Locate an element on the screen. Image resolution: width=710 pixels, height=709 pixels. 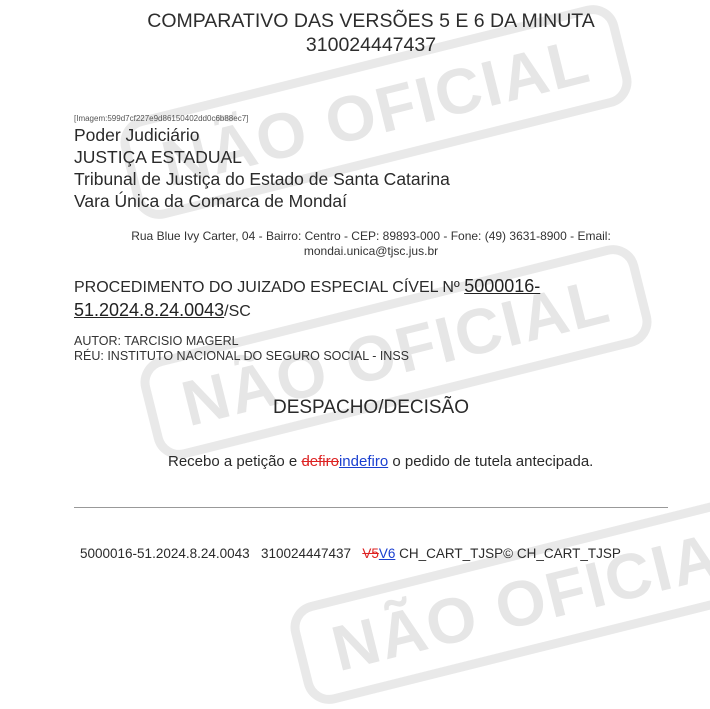
header-line: JUSTIÇA ESTADUAL is located at coordinates (158, 157).